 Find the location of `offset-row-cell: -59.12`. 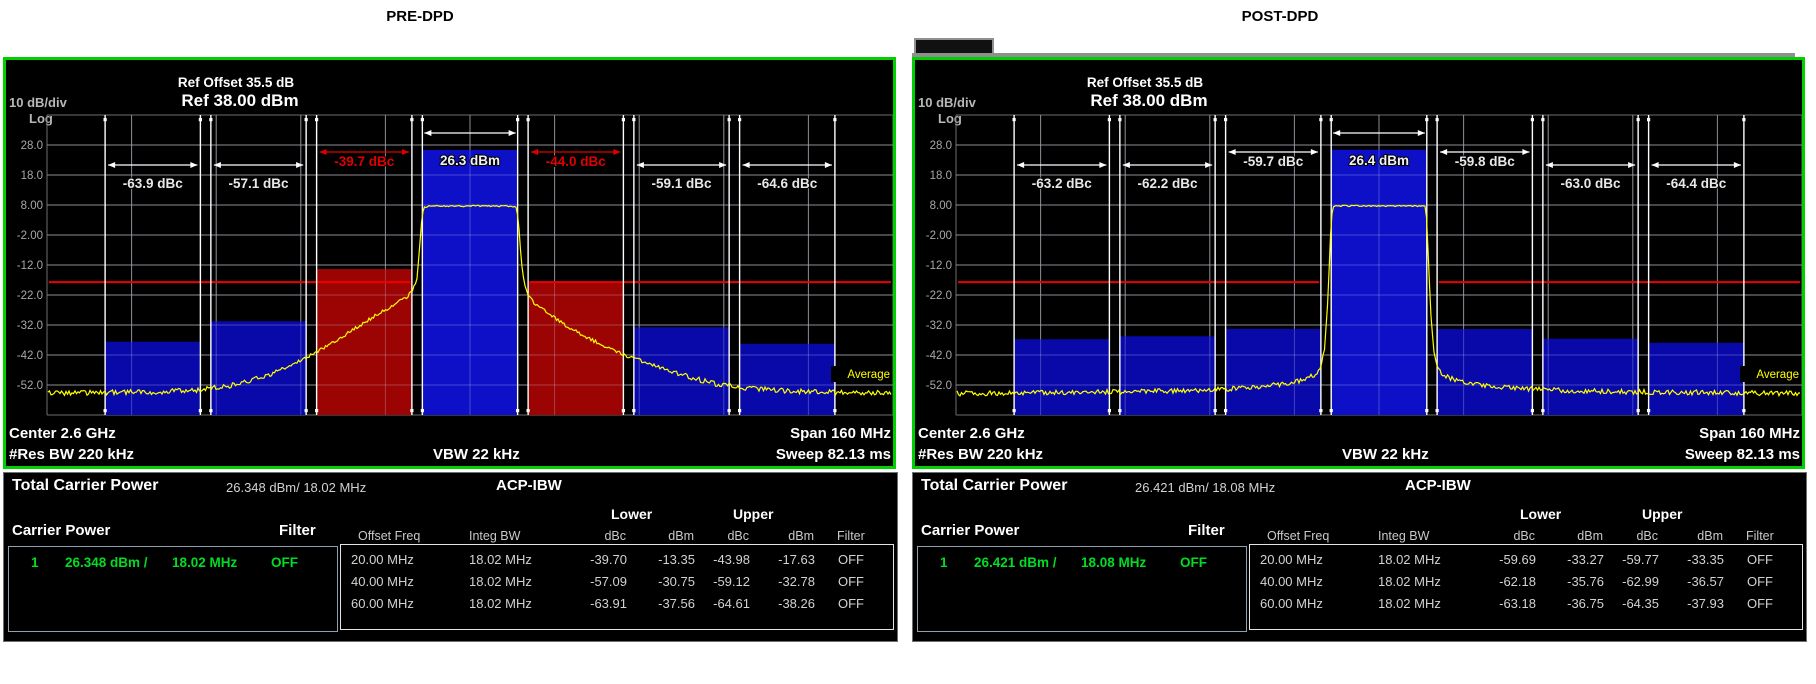

offset-row-cell: -59.12 is located at coordinates (731, 581).